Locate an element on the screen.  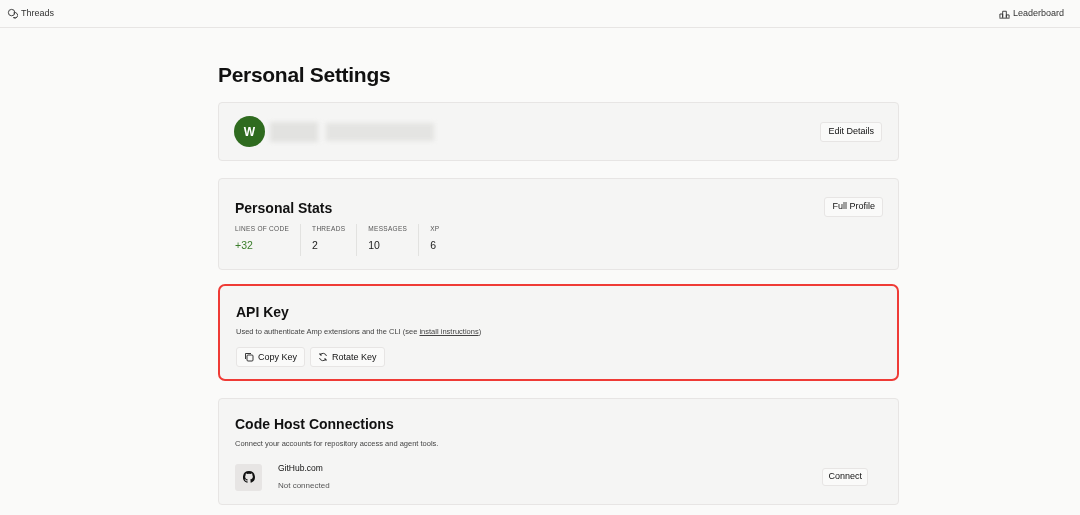
chat-bubbles-icon is located at coordinates (12, 13).